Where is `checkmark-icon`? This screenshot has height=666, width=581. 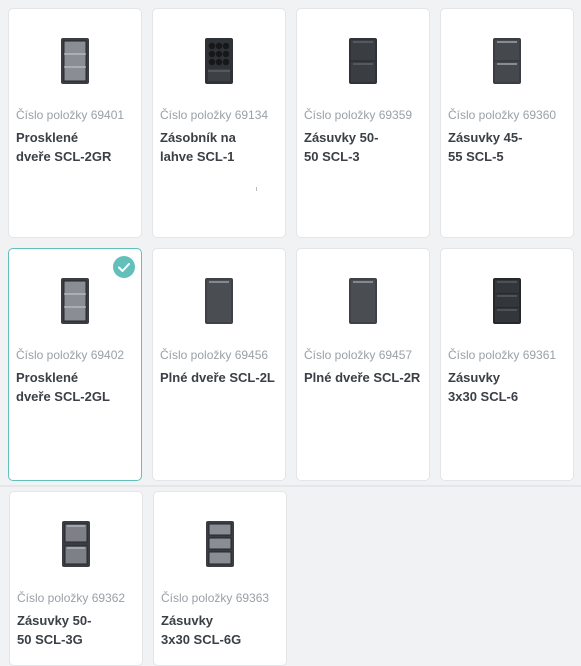 checkmark-icon is located at coordinates (124, 267).